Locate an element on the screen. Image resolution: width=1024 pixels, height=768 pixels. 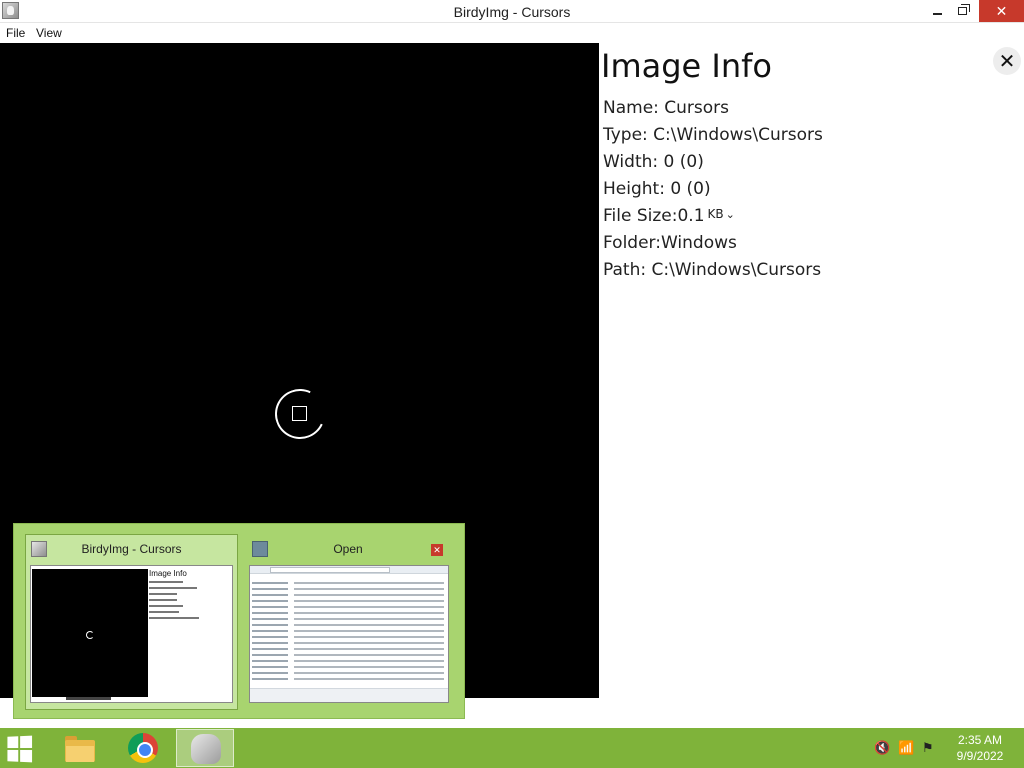
menu-file: File is located at coordinates (15, 33).